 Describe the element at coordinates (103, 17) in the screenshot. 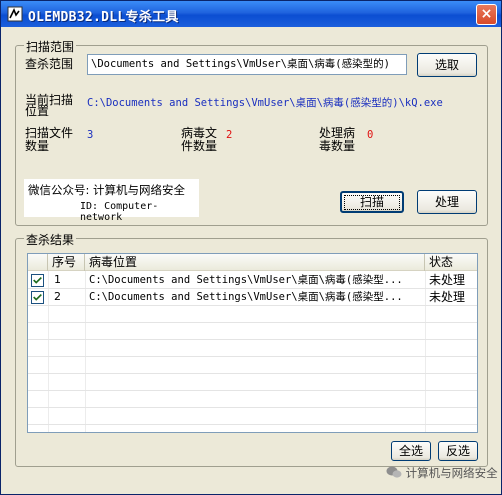

I see `window-title: OLEMDB32.DLL专杀工具` at that location.